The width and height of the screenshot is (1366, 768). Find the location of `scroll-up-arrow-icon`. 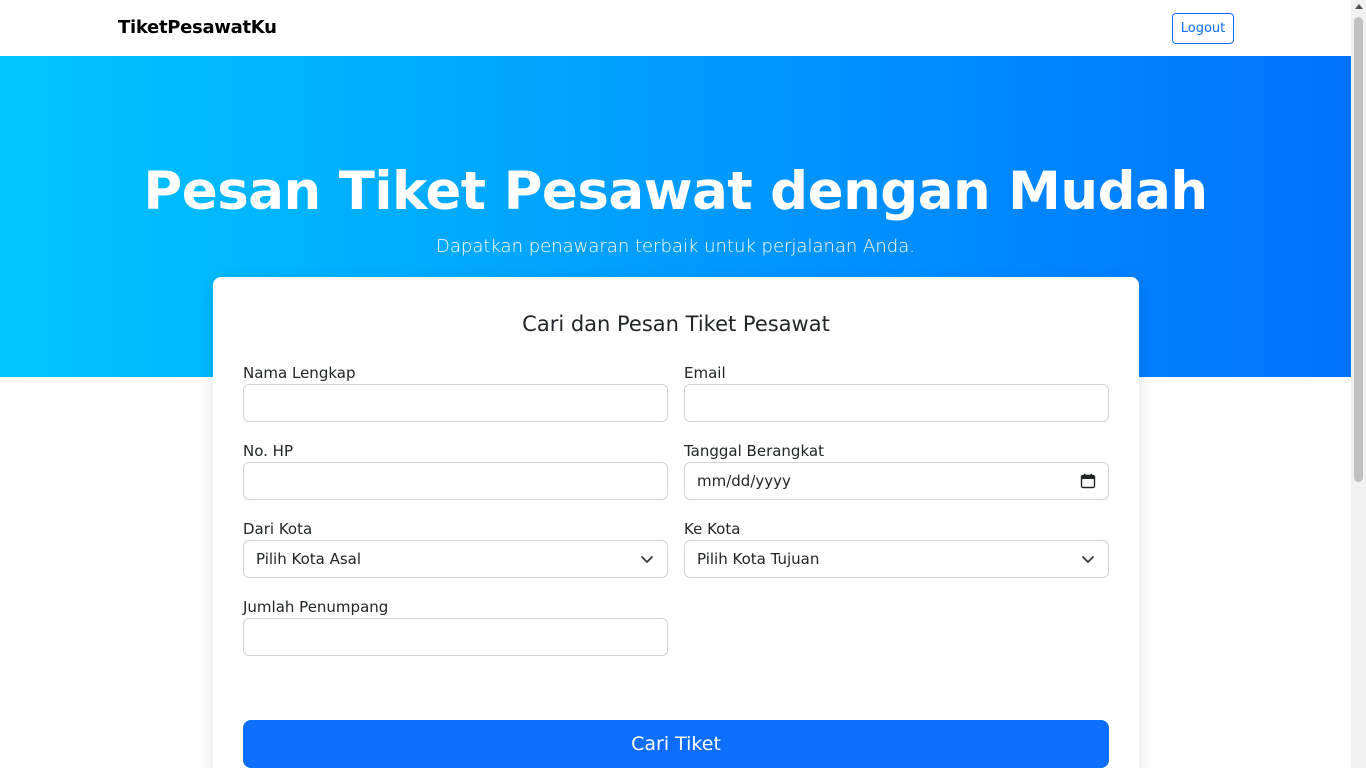

scroll-up-arrow-icon is located at coordinates (1359, 6).